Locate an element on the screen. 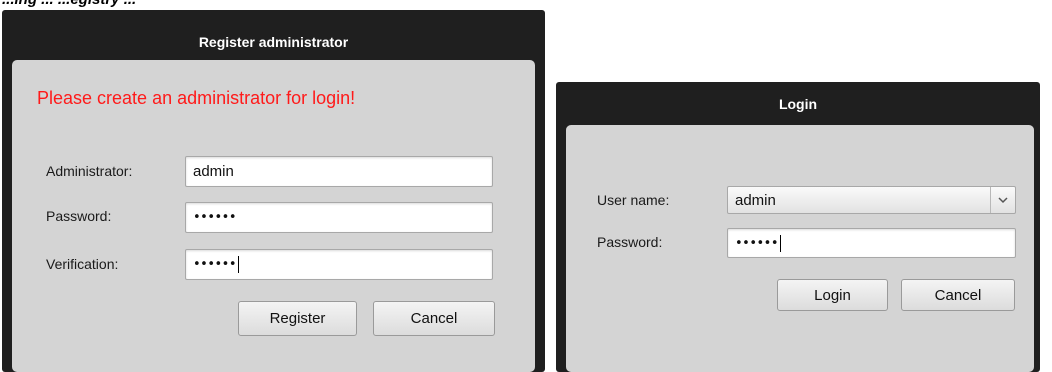 The width and height of the screenshot is (1052, 372). register-password-input: •••••• is located at coordinates (339, 217).